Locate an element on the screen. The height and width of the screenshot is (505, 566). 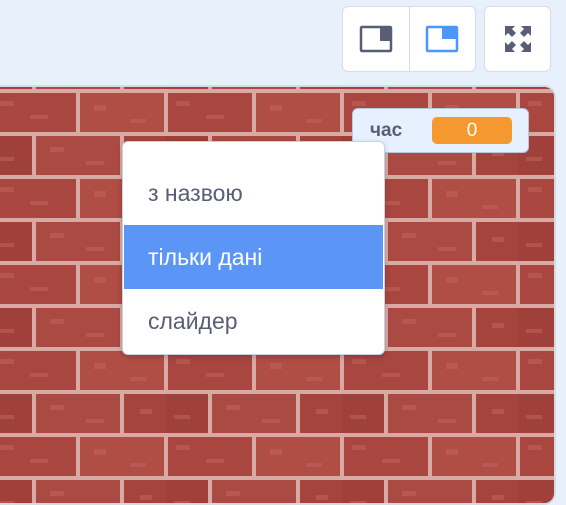
fullscreen-icon is located at coordinates (517, 39).